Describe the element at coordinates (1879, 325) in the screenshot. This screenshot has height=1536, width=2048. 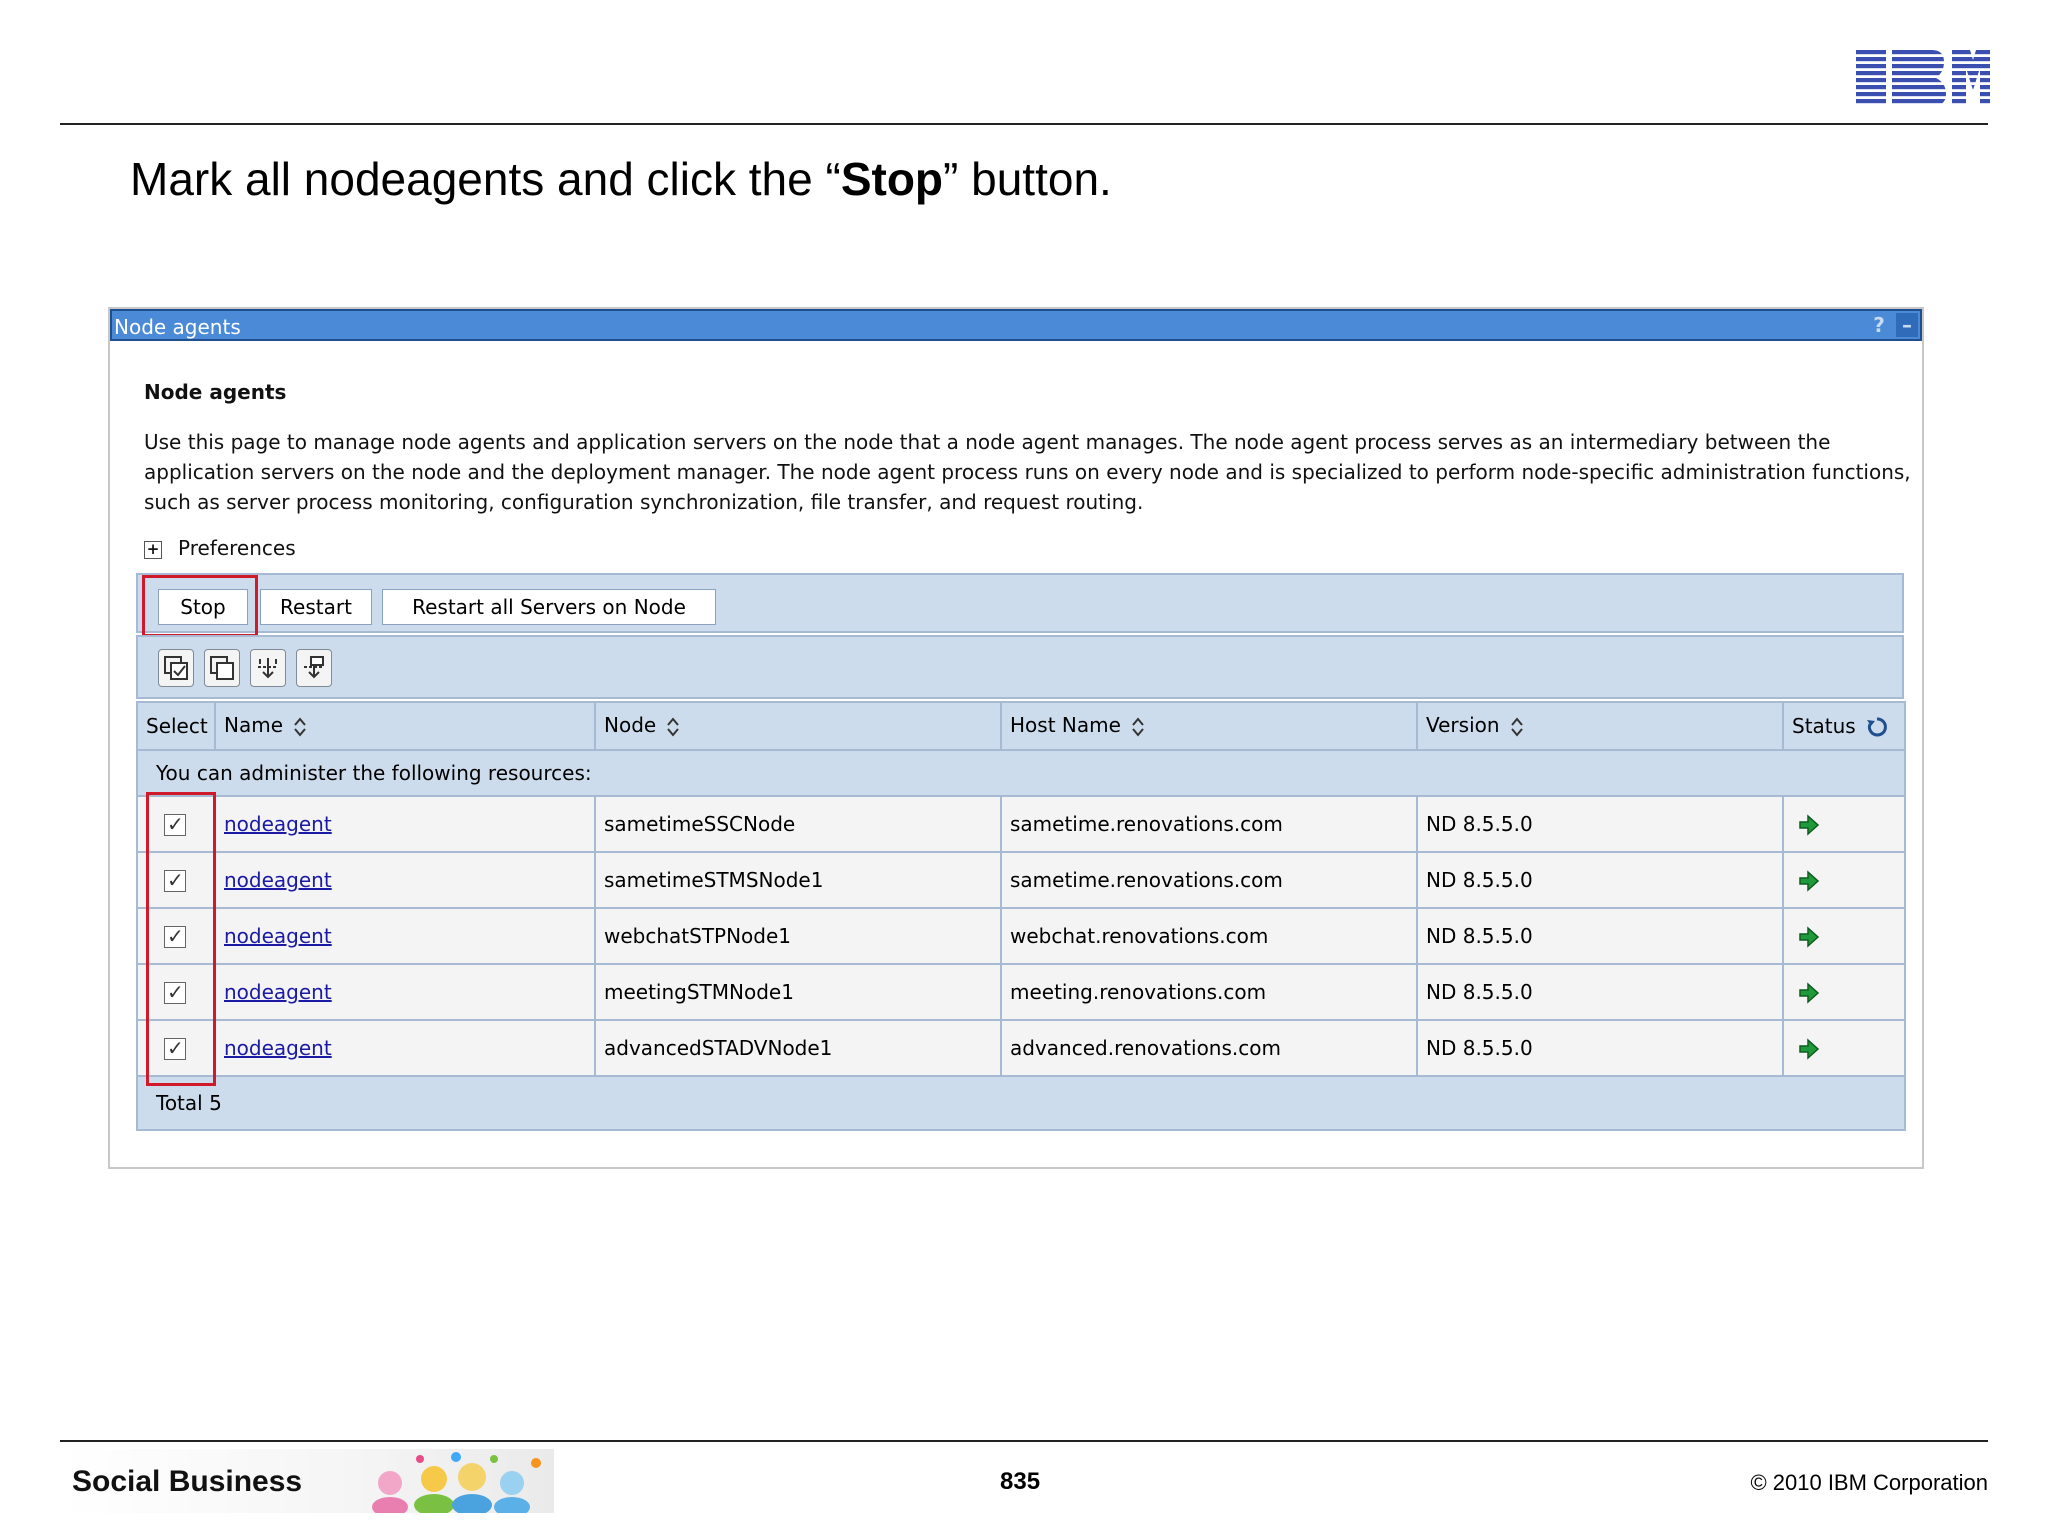
I see `help-button: ?` at that location.